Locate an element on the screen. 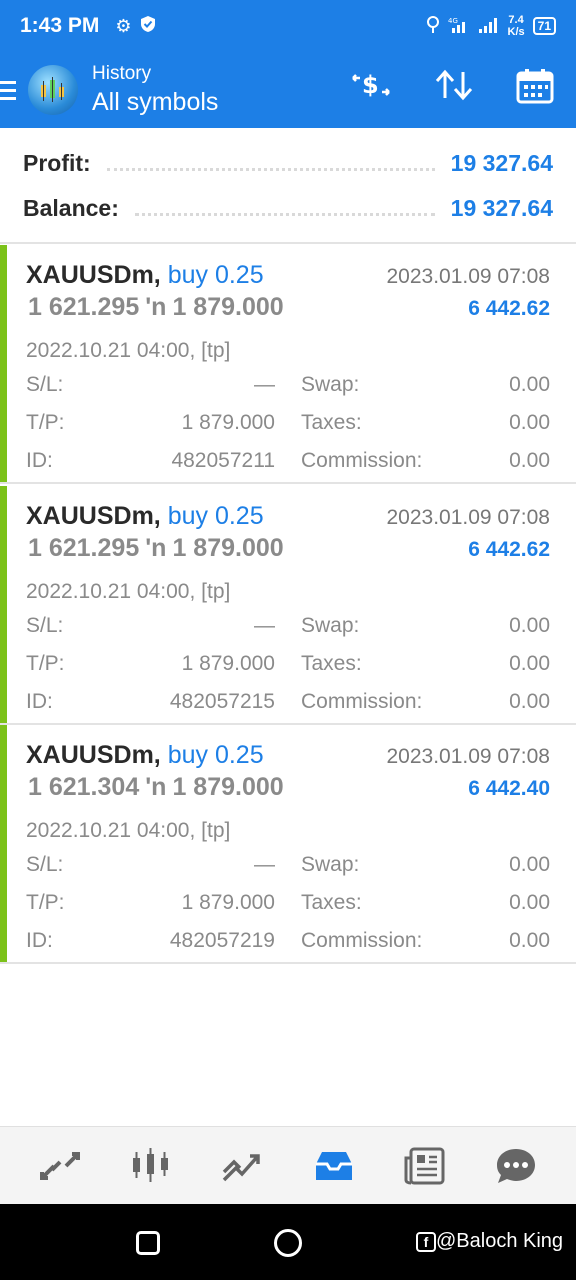  status-bar: 1:43 PM ⚙ 4G 7.4 K/s 71 is located at coordinates (288, 26).